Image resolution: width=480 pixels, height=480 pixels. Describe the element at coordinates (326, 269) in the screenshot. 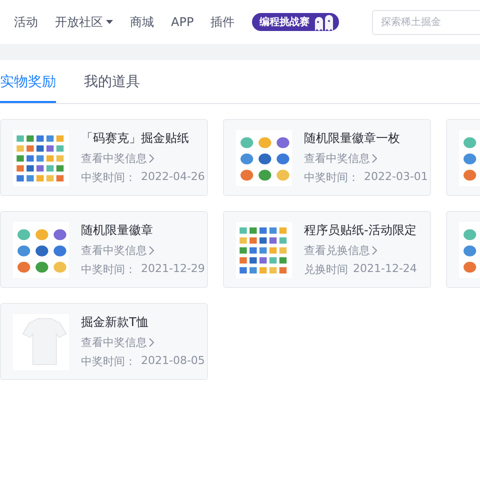

I see `time-label: 兑换时间` at that location.